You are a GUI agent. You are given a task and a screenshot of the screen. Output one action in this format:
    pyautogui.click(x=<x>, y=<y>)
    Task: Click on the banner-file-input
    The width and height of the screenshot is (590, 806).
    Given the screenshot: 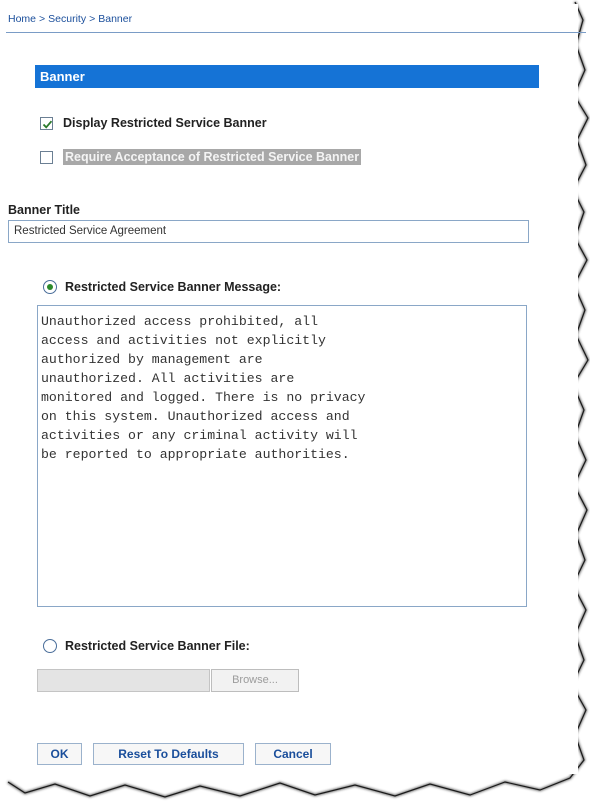 What is the action you would take?
    pyautogui.click(x=123, y=680)
    